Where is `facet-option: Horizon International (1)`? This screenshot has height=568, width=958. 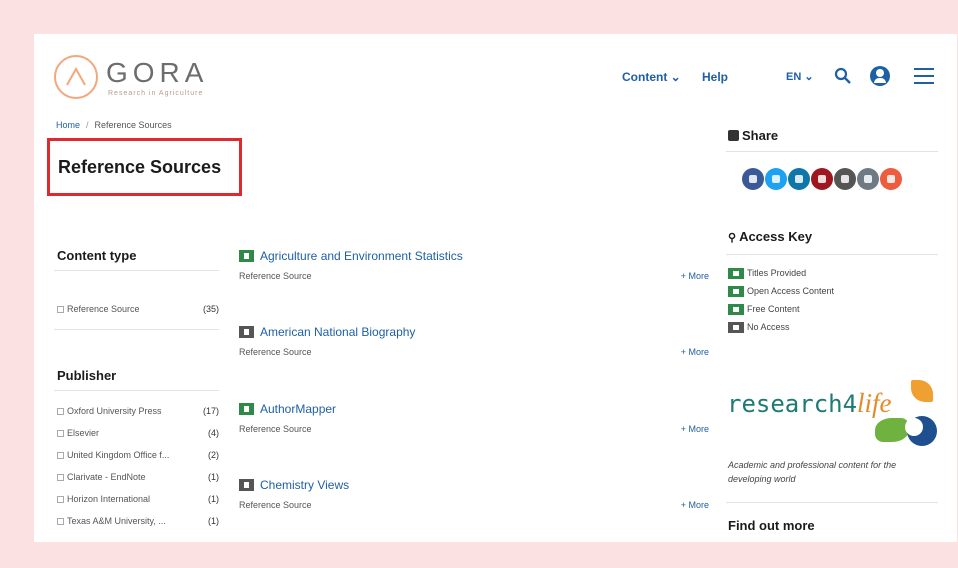
facet-option: Horizon International (1) is located at coordinates (138, 501).